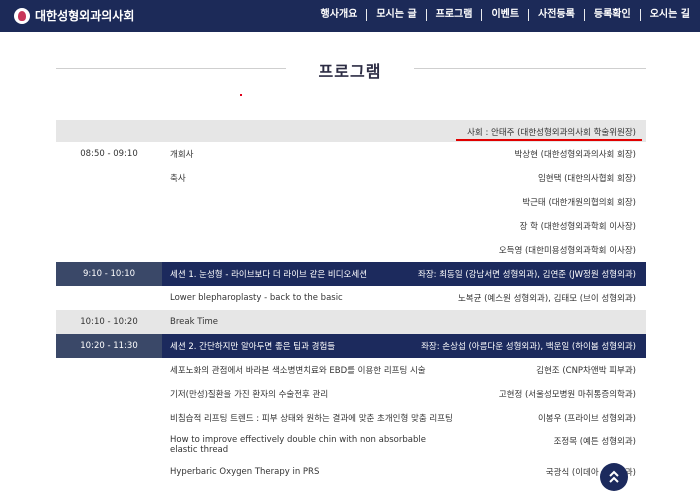  Describe the element at coordinates (527, 275) in the screenshot. I see `session-chairs: 좌장: 최동일 (강남서면 성형외과), 김연준 (JW정원 성형외과)` at that location.